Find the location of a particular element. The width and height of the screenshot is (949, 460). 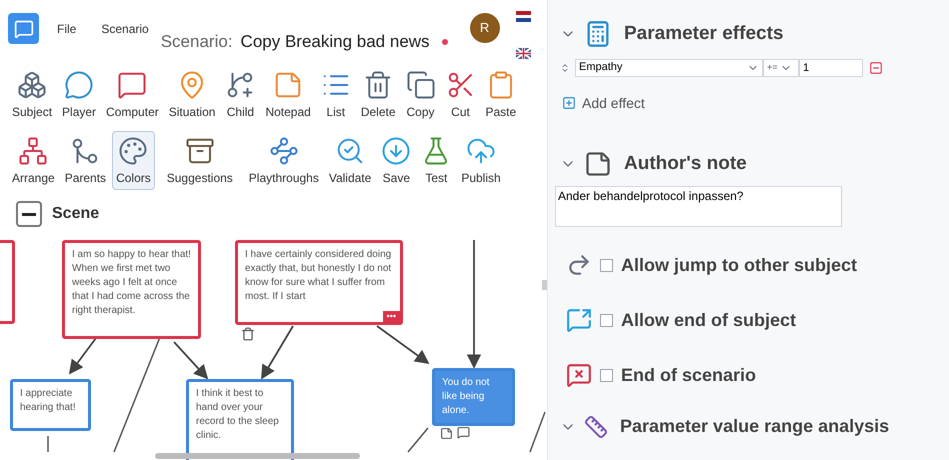

dialogue-node: I have certainly considered doing exactly that, but honestly I do not know for sure what I suffer from most. If I start ••• is located at coordinates (319, 282).